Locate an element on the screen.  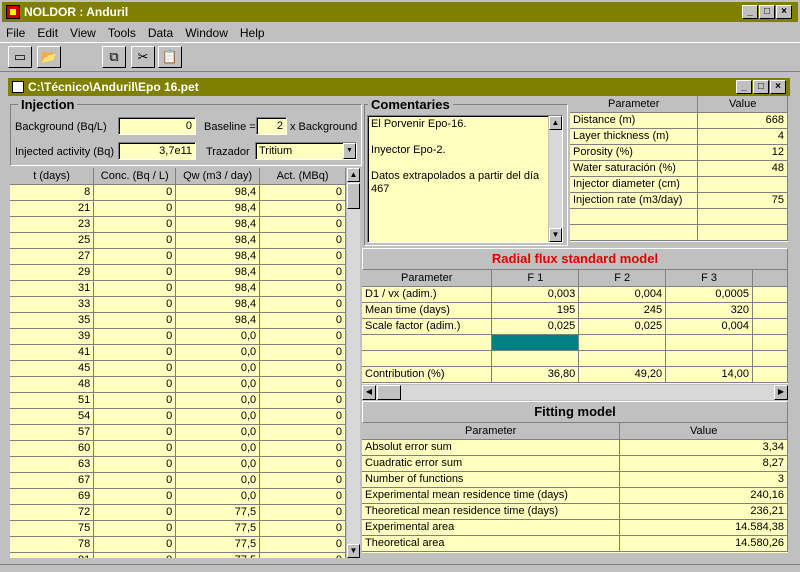
col-t-days: t (days) is located at coordinates (52, 176).